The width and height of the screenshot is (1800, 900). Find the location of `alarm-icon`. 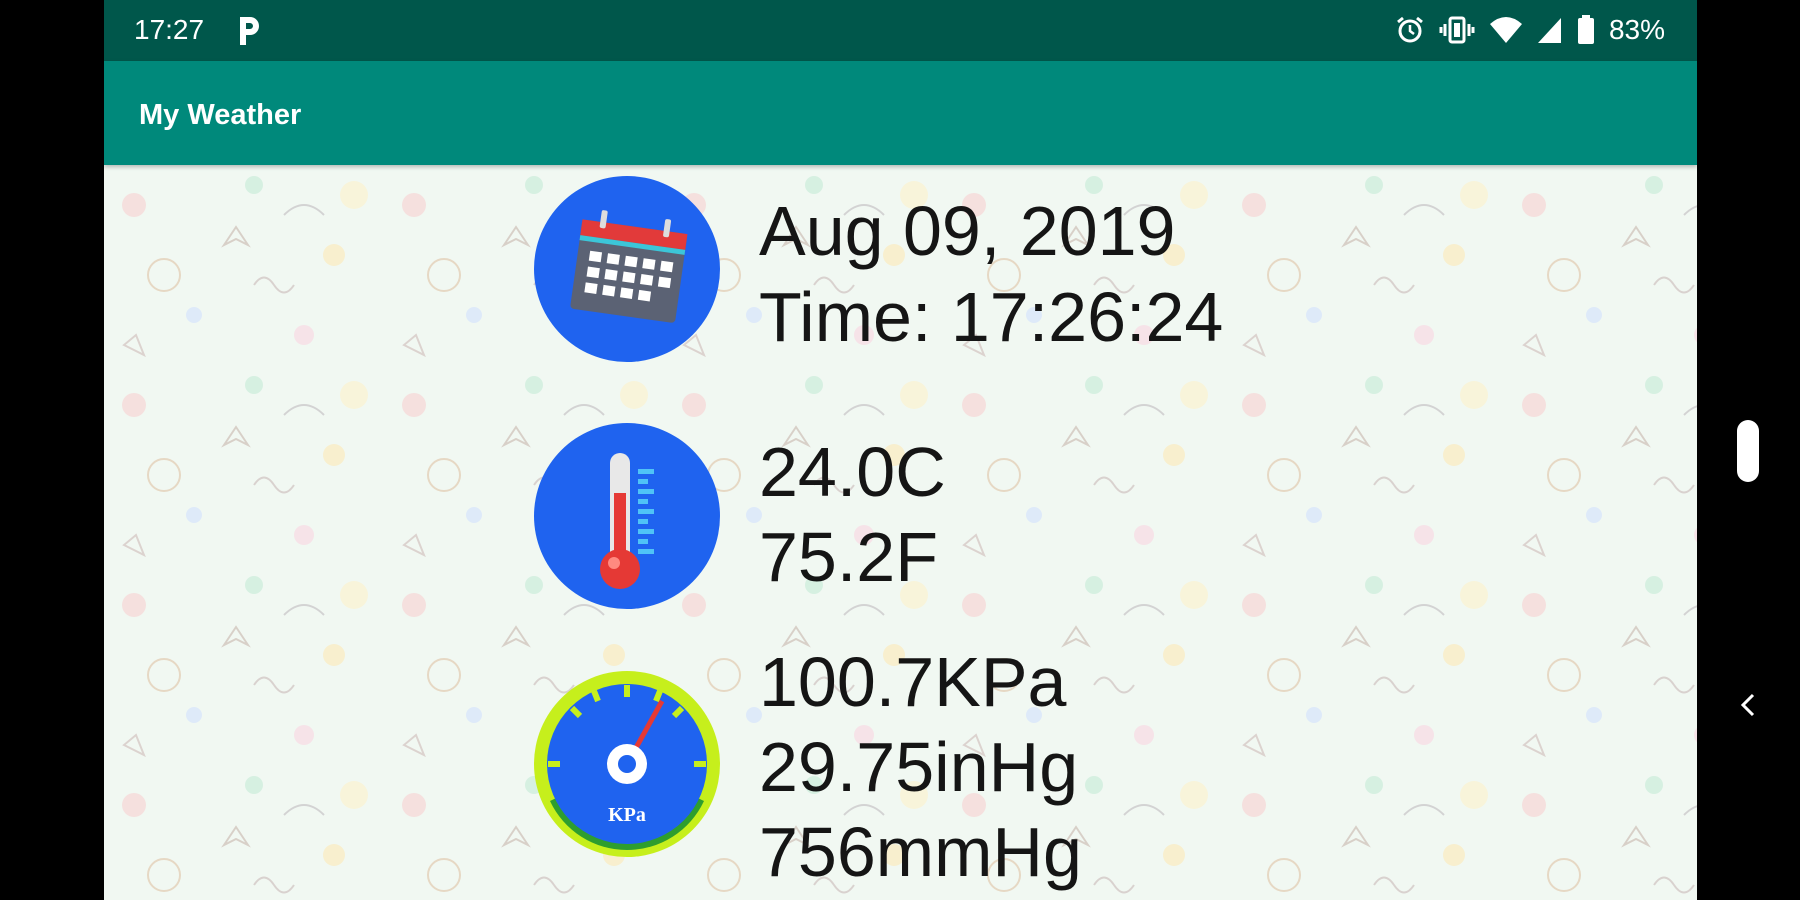

alarm-icon is located at coordinates (1410, 29).